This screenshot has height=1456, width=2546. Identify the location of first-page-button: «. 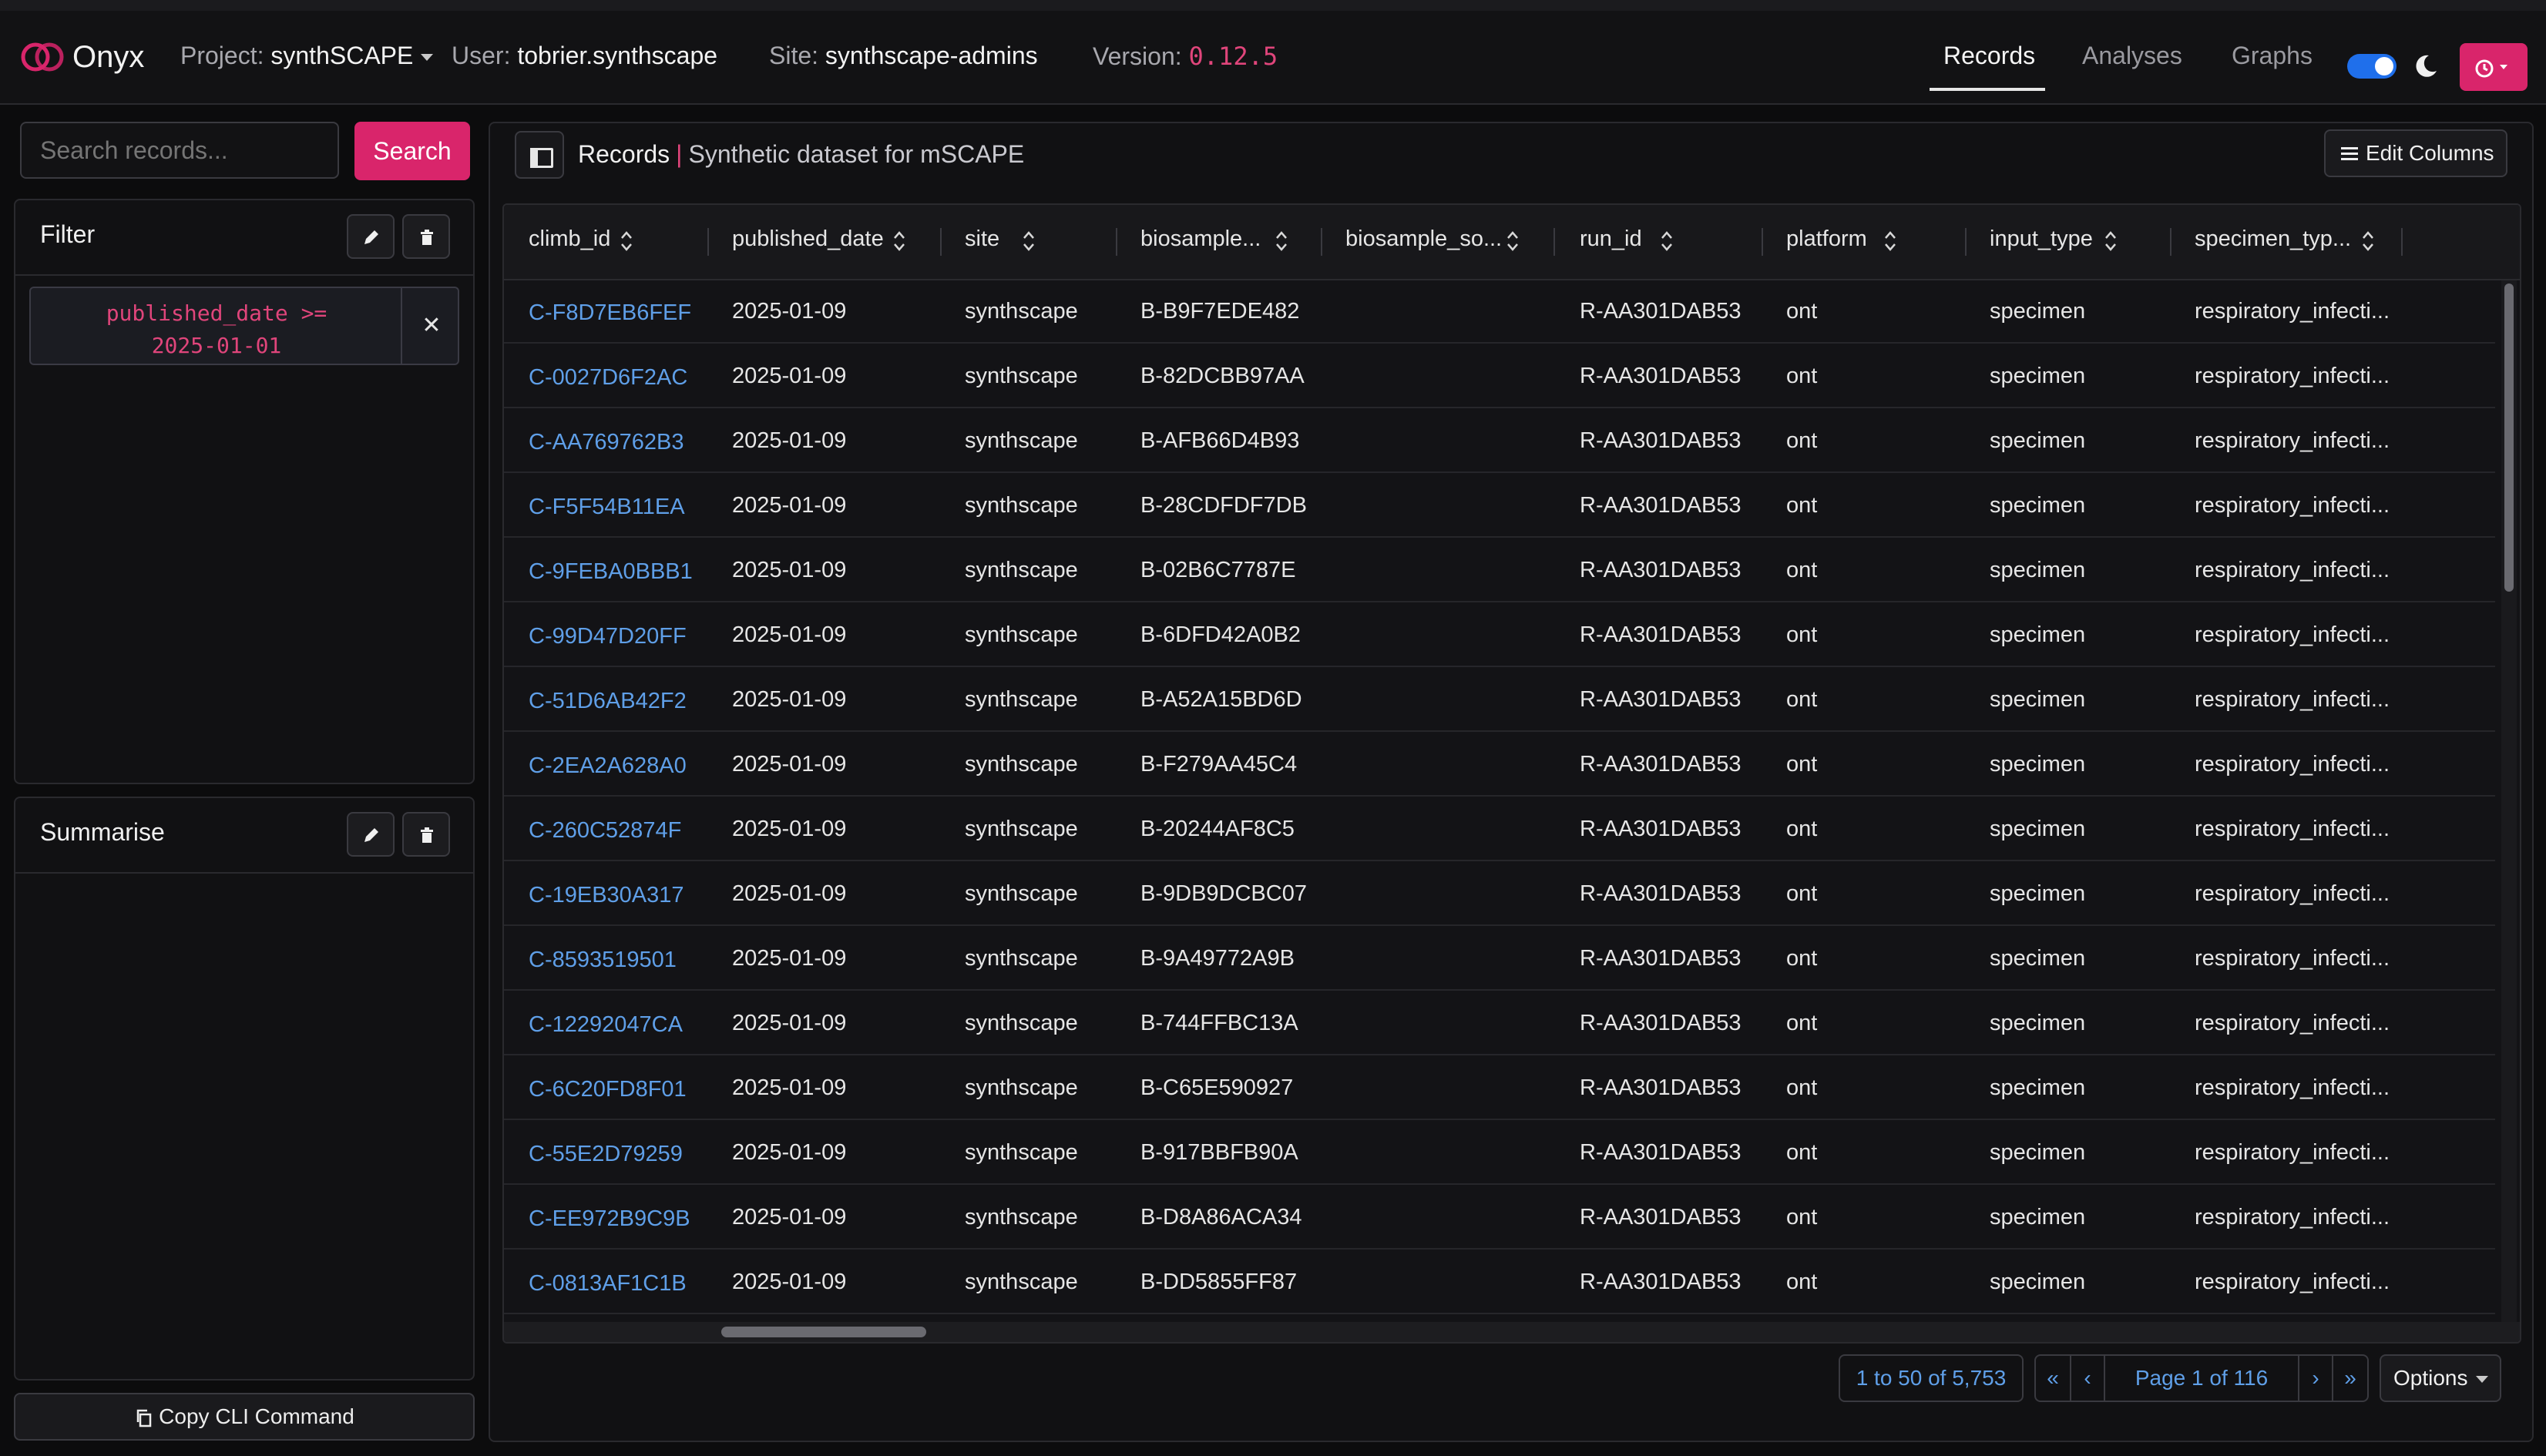
(2053, 1378).